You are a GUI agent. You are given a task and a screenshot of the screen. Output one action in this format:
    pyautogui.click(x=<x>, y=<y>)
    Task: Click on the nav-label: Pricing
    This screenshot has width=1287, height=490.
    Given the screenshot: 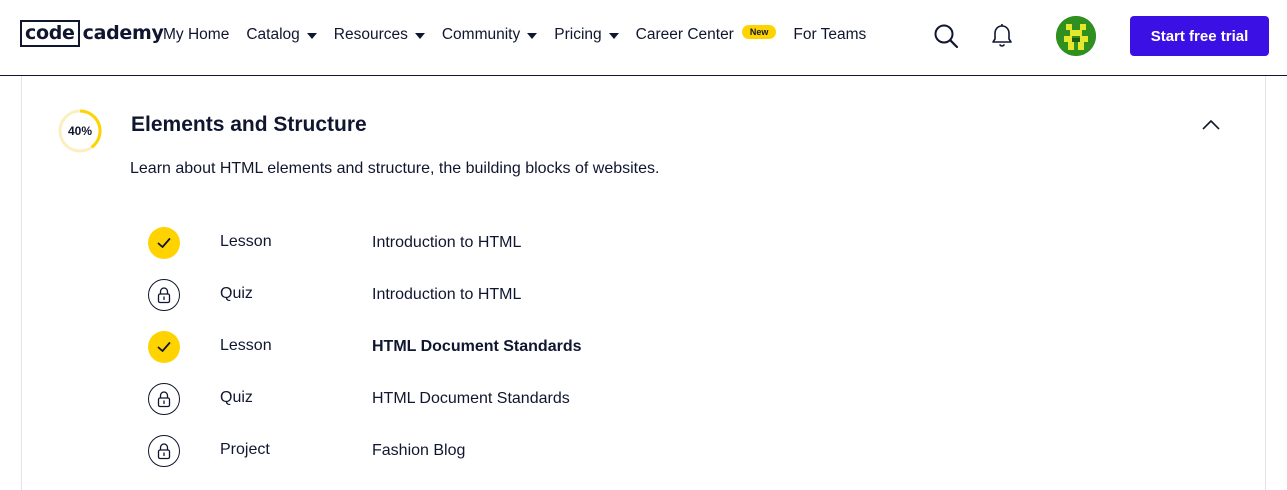 What is the action you would take?
    pyautogui.click(x=578, y=34)
    